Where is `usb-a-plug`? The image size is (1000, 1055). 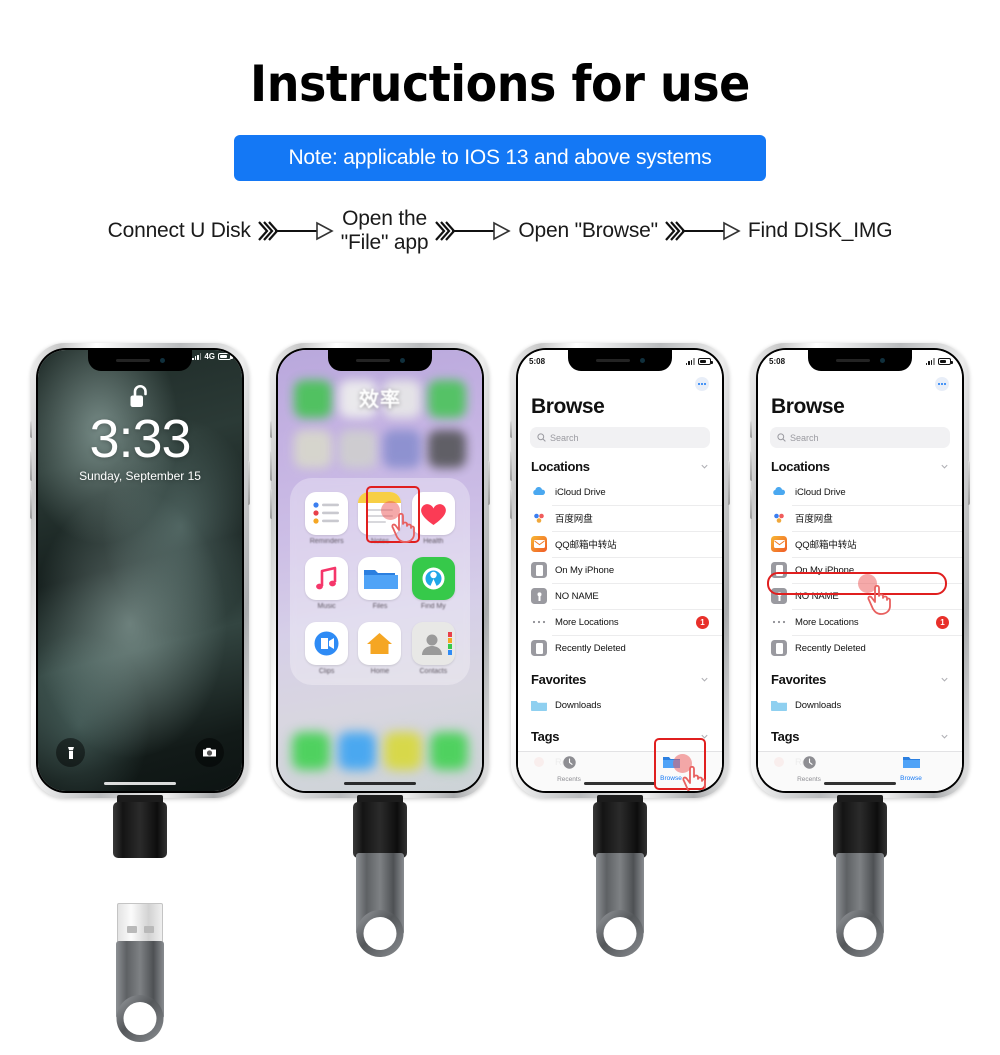 usb-a-plug is located at coordinates (140, 923).